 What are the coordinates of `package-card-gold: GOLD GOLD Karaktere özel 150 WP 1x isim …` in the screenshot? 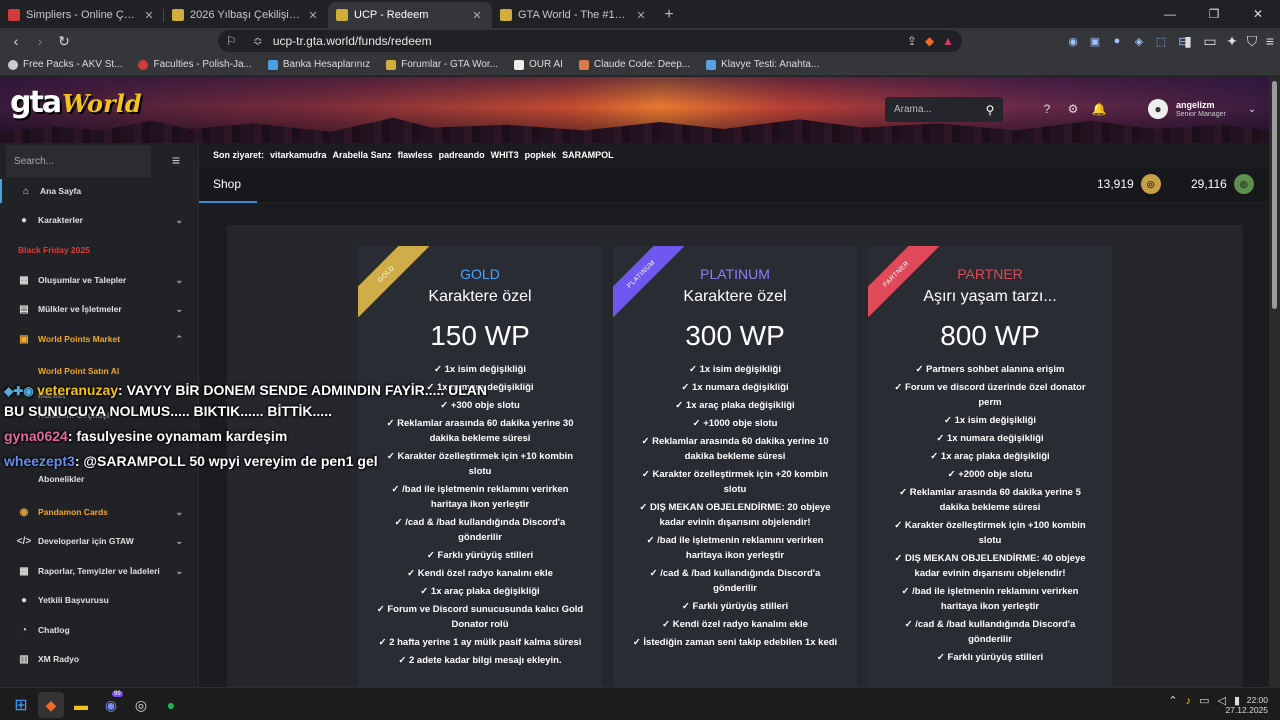 It's located at (480, 476).